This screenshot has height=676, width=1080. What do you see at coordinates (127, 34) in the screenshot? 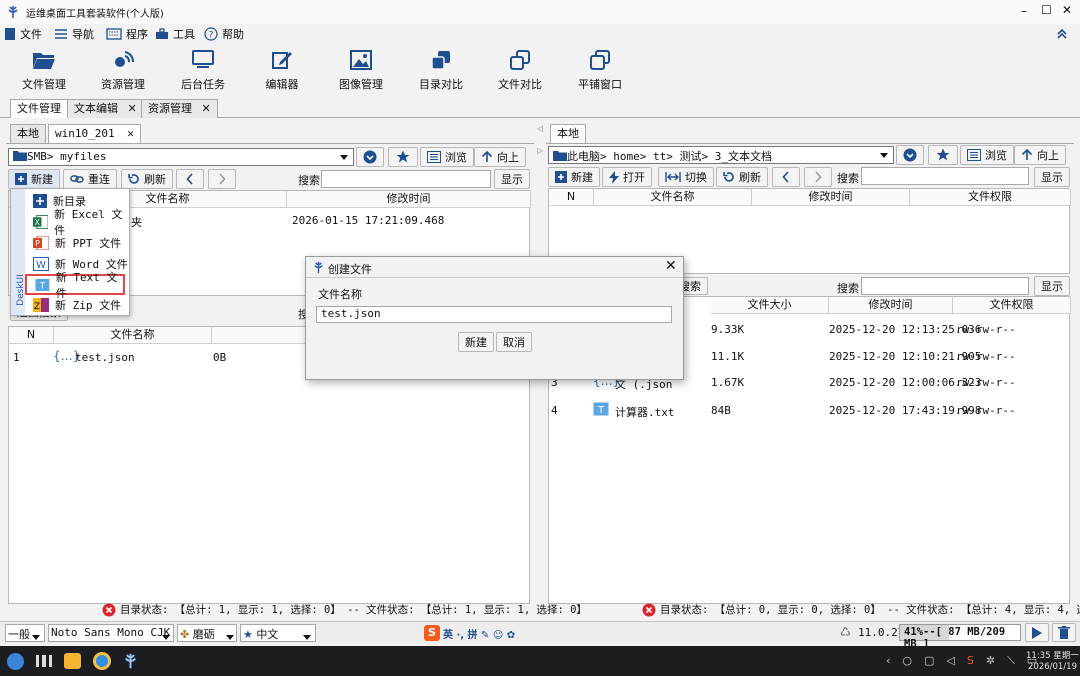
I see `menu-program: 程序` at bounding box center [127, 34].